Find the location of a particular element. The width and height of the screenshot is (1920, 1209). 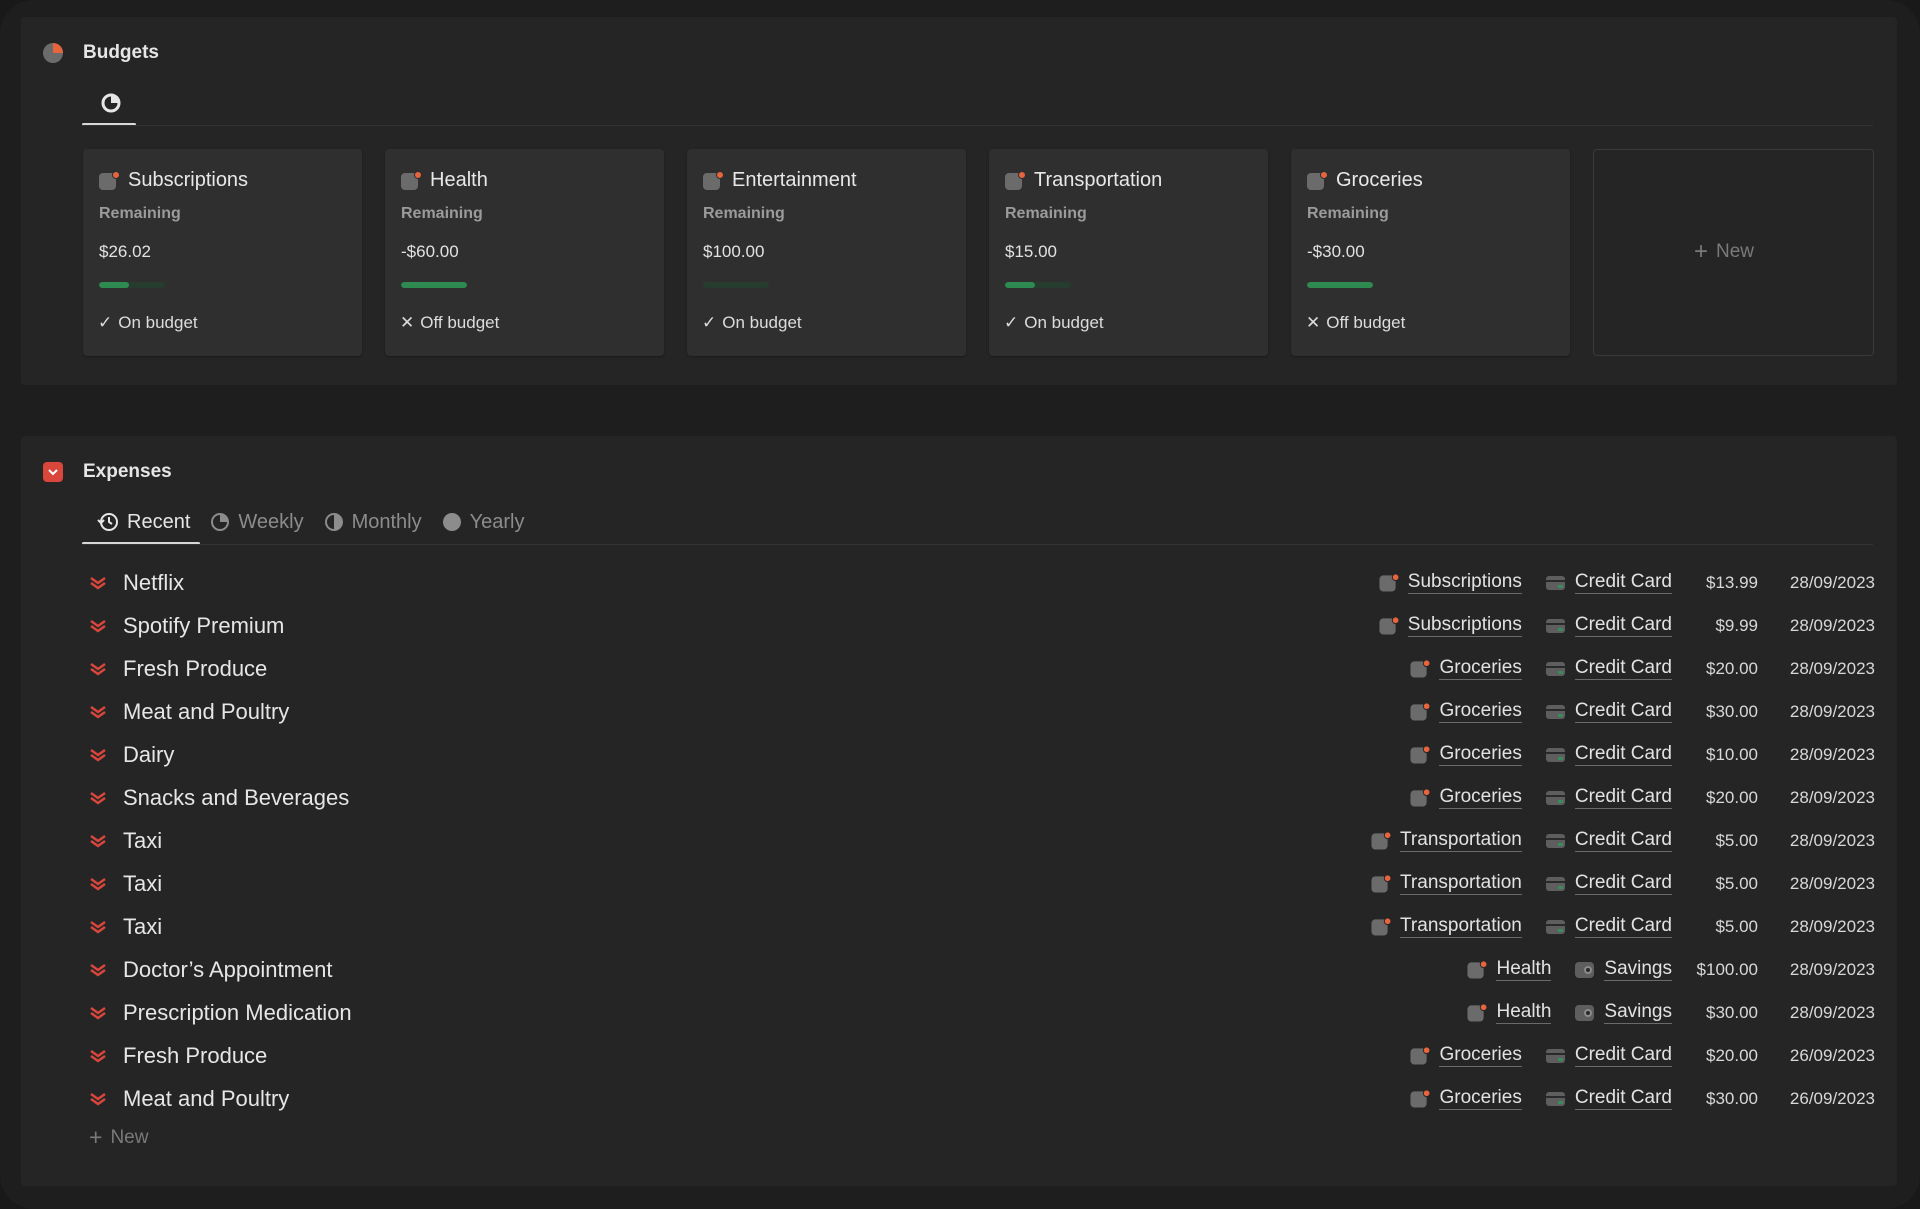

budget-progress-bar is located at coordinates (1340, 285).